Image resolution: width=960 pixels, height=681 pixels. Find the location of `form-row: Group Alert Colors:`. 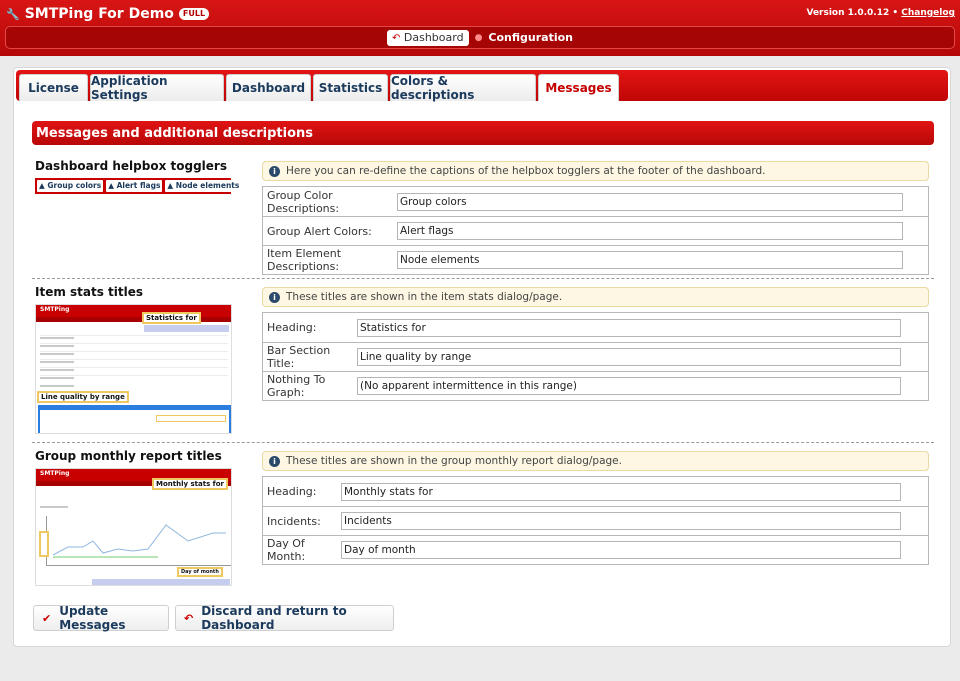

form-row: Group Alert Colors: is located at coordinates (595, 230).